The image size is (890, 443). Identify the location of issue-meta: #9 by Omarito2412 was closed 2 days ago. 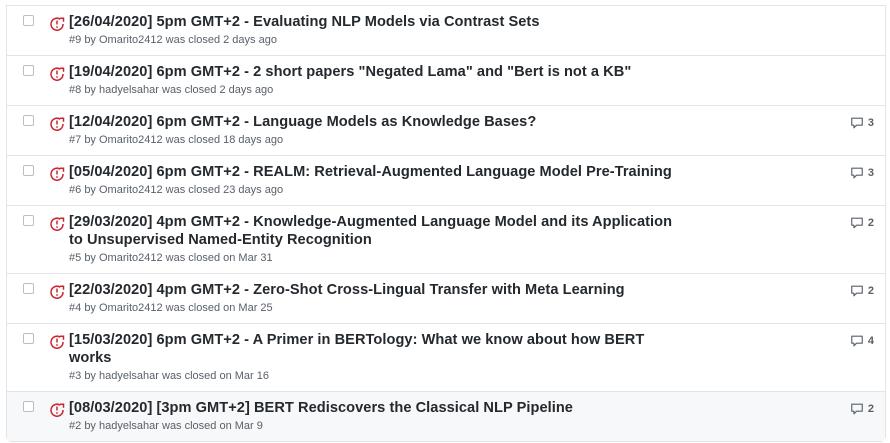
(374, 40).